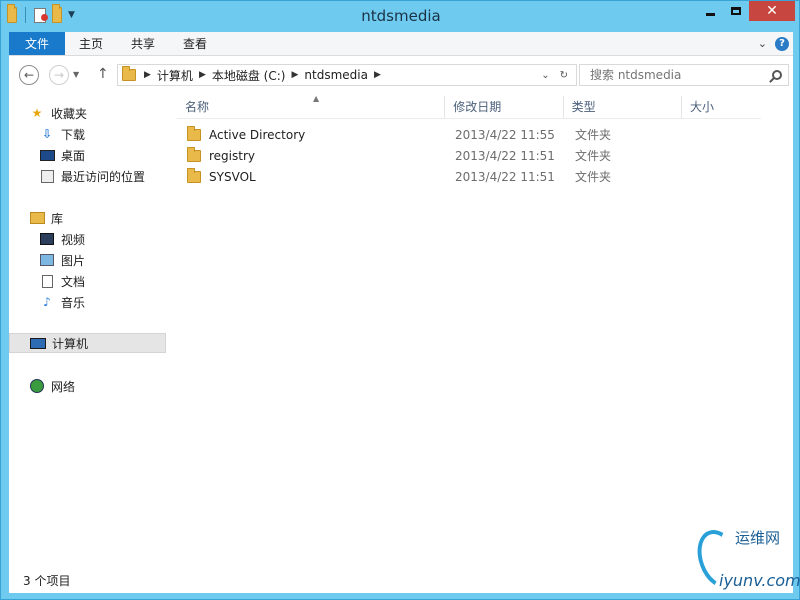 The image size is (800, 600). Describe the element at coordinates (675, 75) in the screenshot. I see `search-input` at that location.